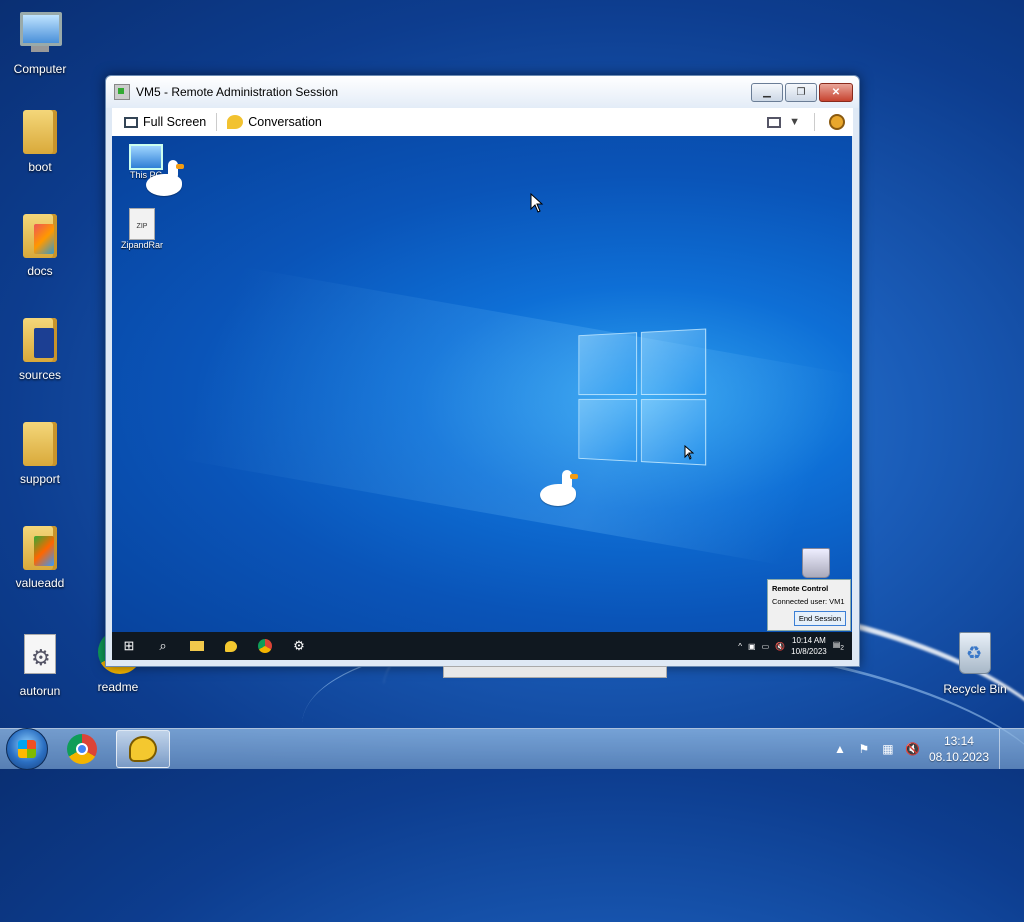 The width and height of the screenshot is (1024, 922). I want to click on recycle-bin-icon, so click(975, 655).